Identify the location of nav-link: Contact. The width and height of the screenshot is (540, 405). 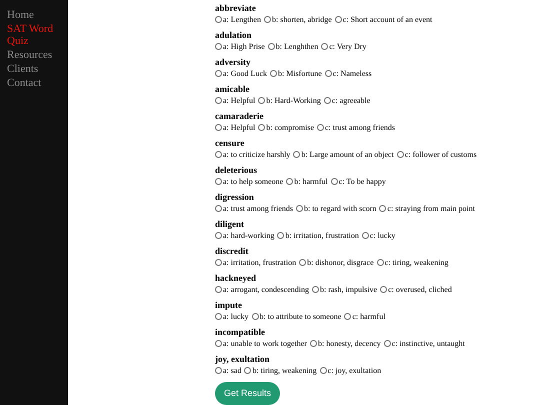
(34, 83).